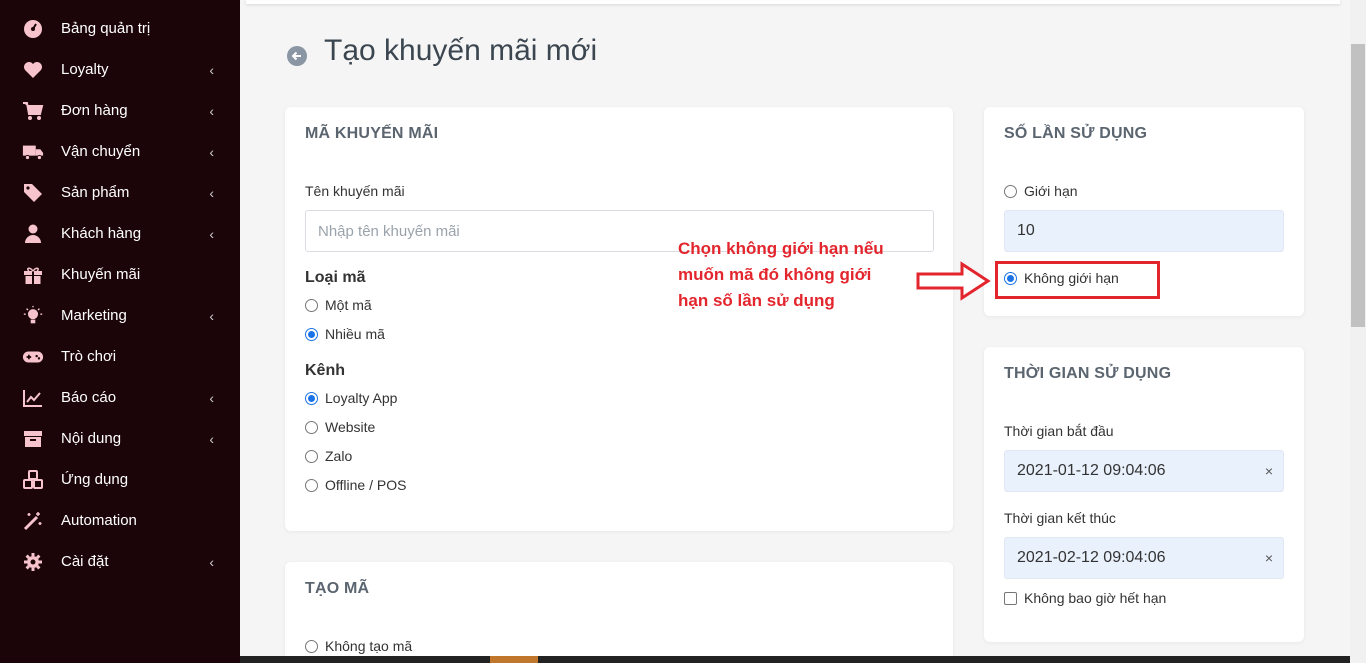 The height and width of the screenshot is (663, 1366). What do you see at coordinates (33, 29) in the screenshot?
I see `dashboard-icon` at bounding box center [33, 29].